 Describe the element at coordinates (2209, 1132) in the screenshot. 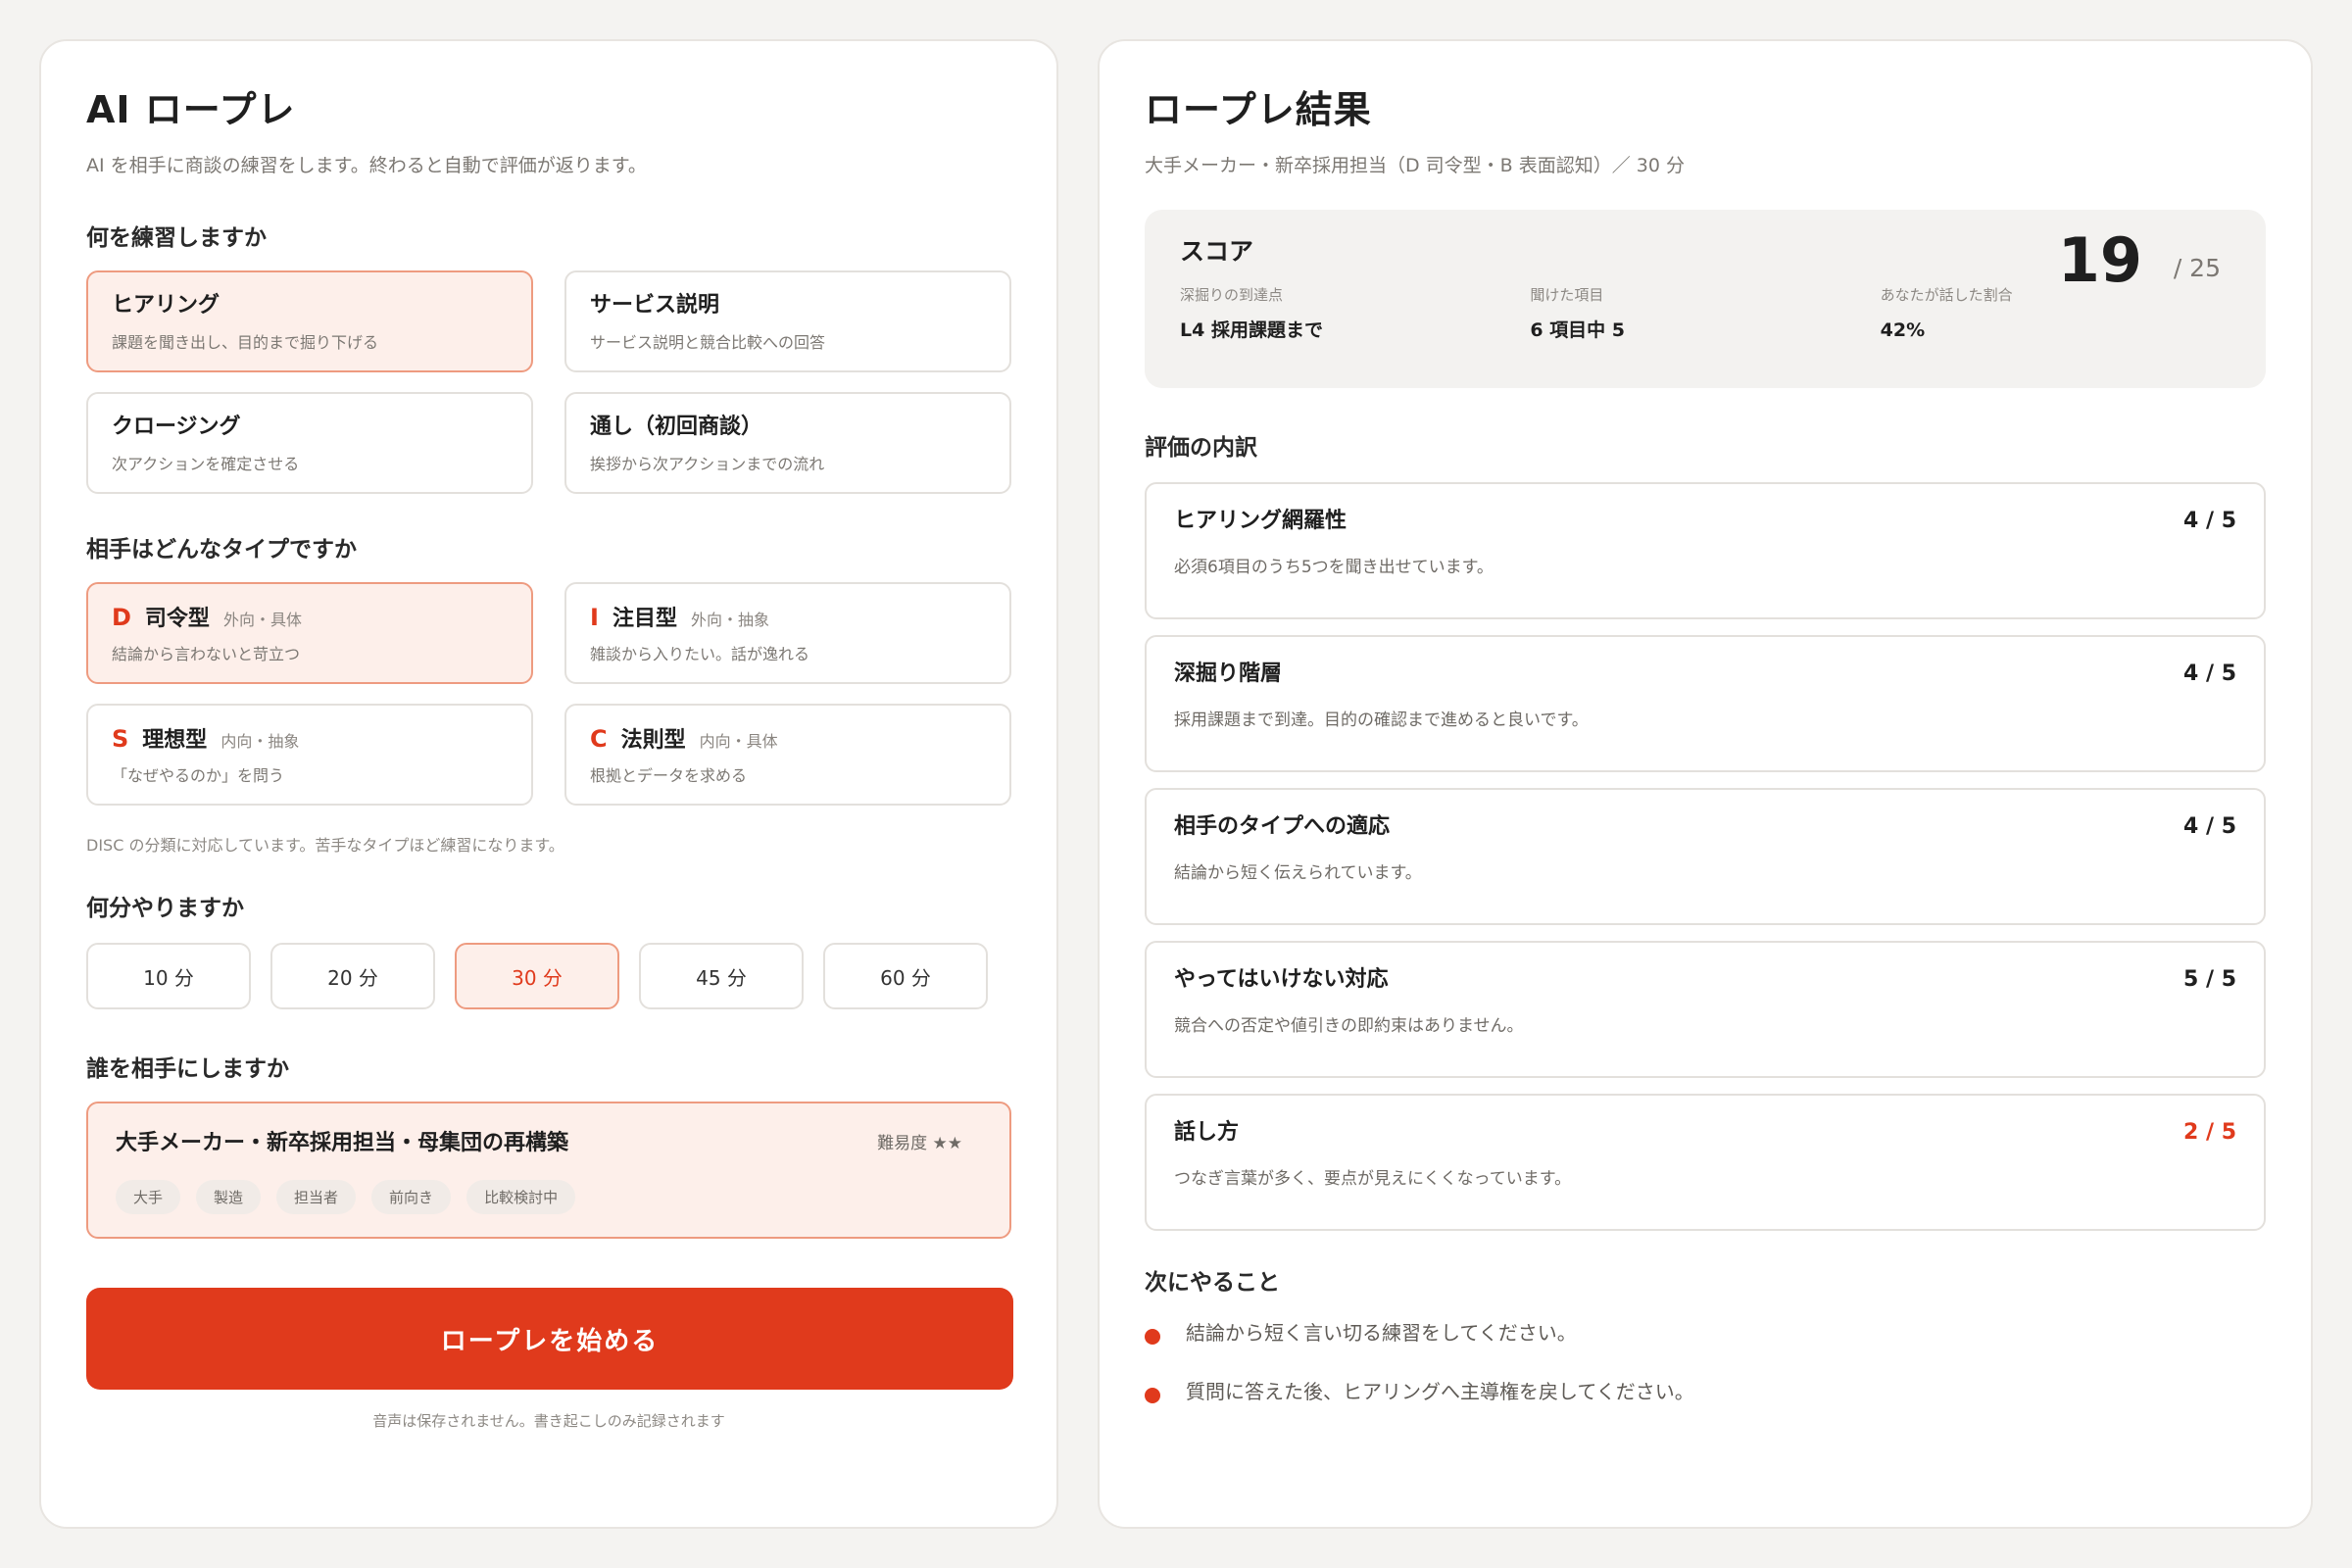

I see `eval-score: 2 / 5` at that location.